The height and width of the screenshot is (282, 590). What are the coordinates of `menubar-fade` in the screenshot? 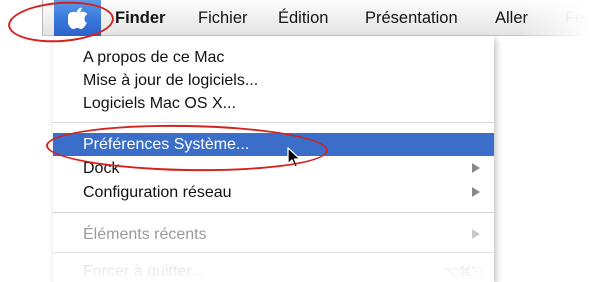 It's located at (555, 18).